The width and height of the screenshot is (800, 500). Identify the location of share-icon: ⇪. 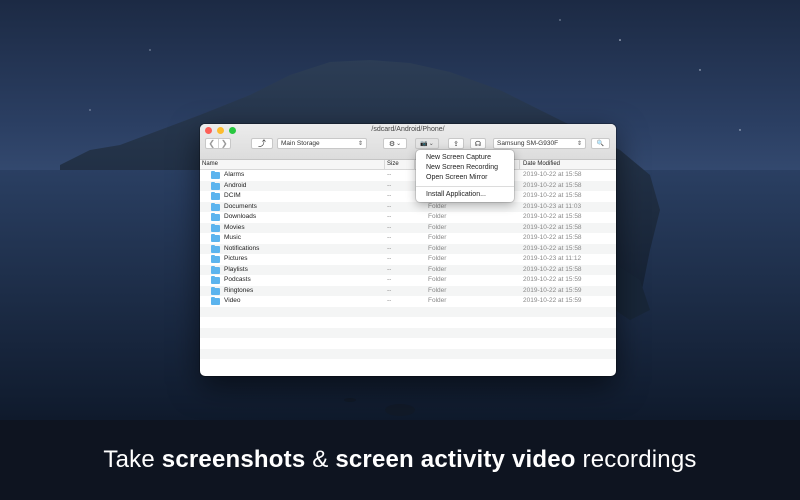
(456, 144).